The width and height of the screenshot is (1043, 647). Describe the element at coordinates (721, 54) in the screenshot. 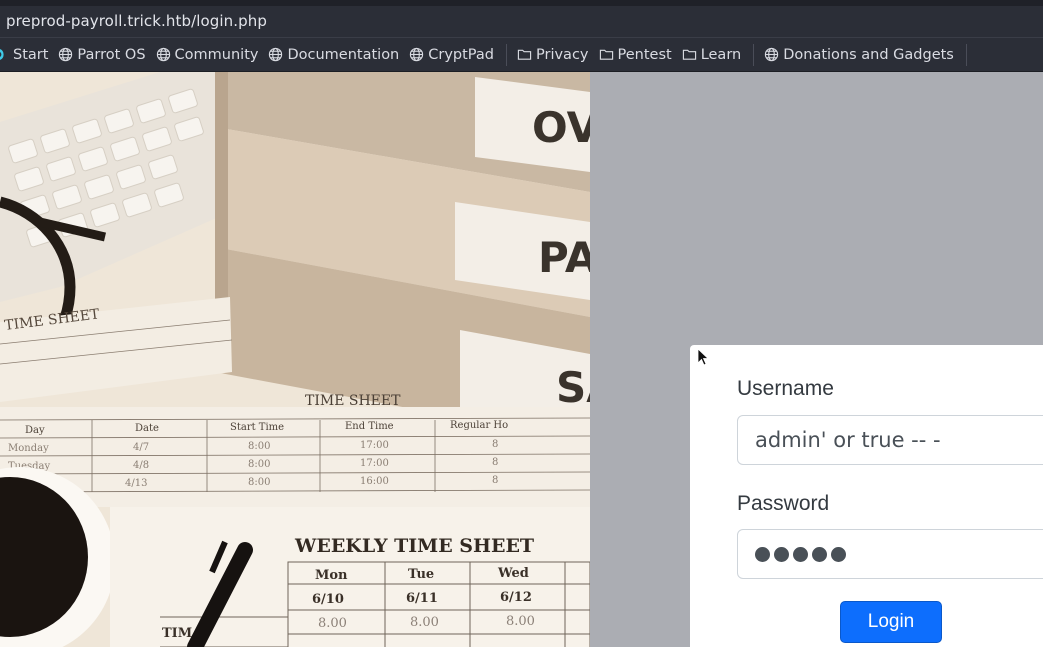

I see `bookmark-label: Learn` at that location.